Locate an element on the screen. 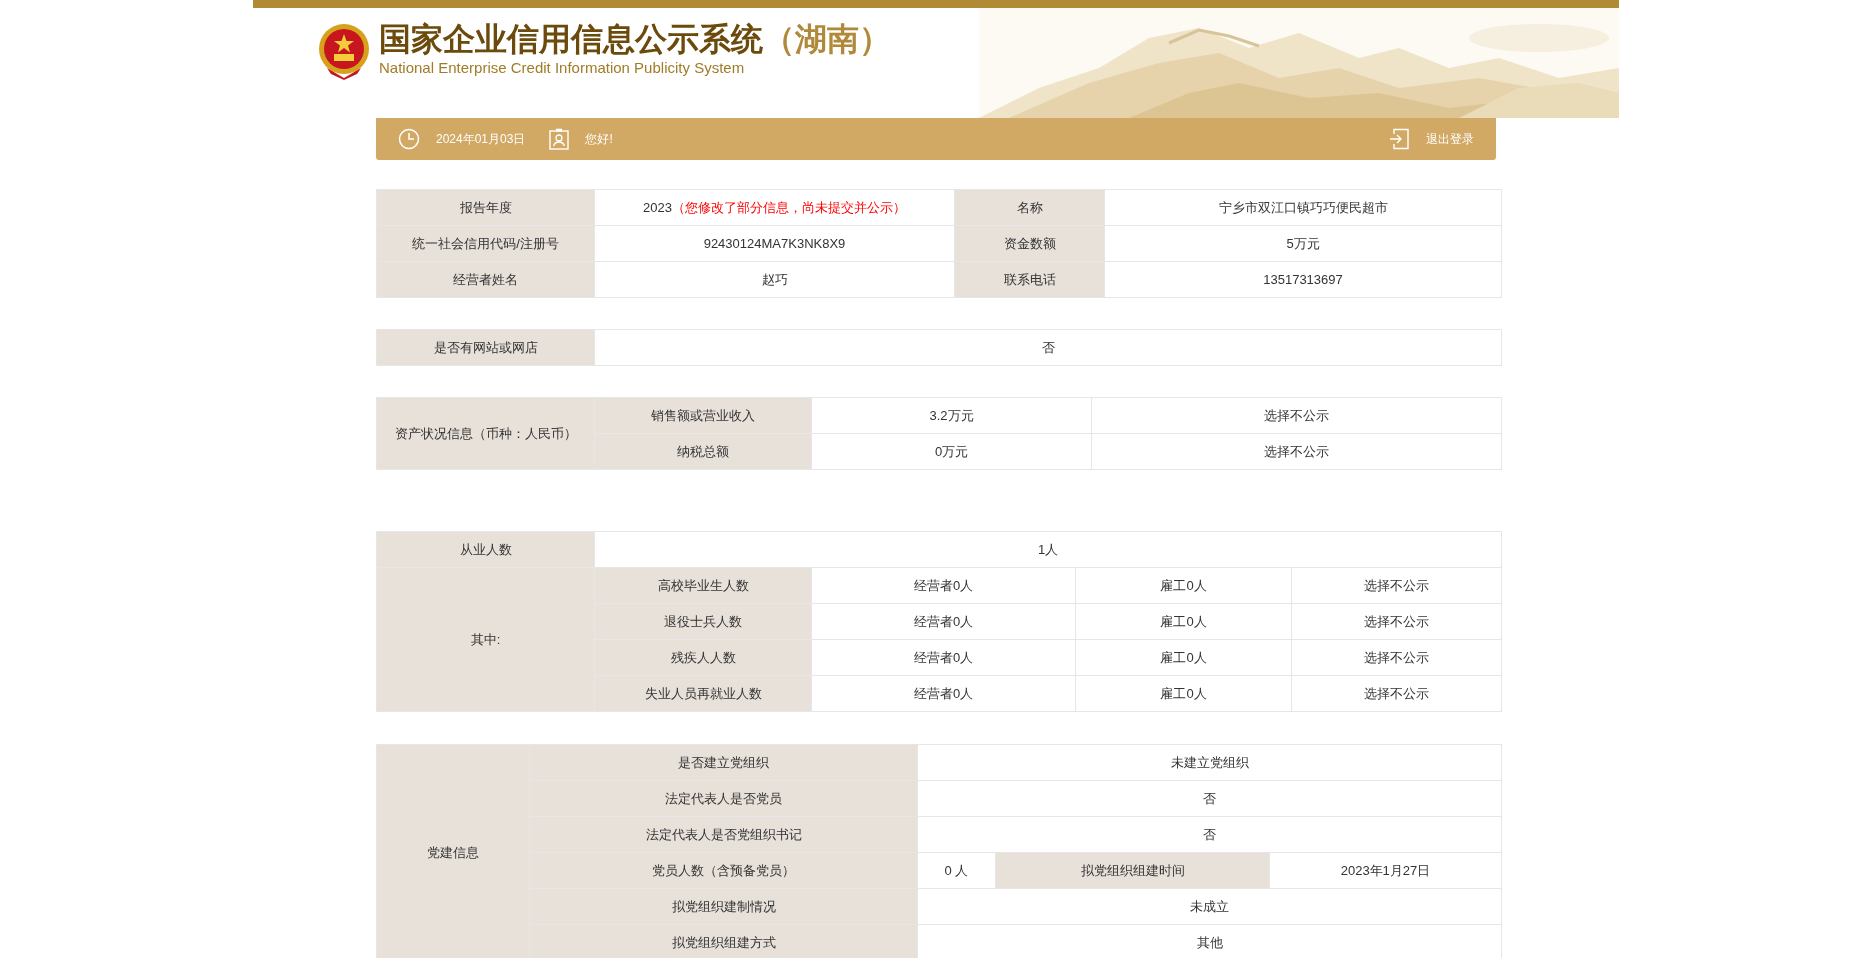 The image size is (1872, 958). emblem-icon is located at coordinates (344, 51).